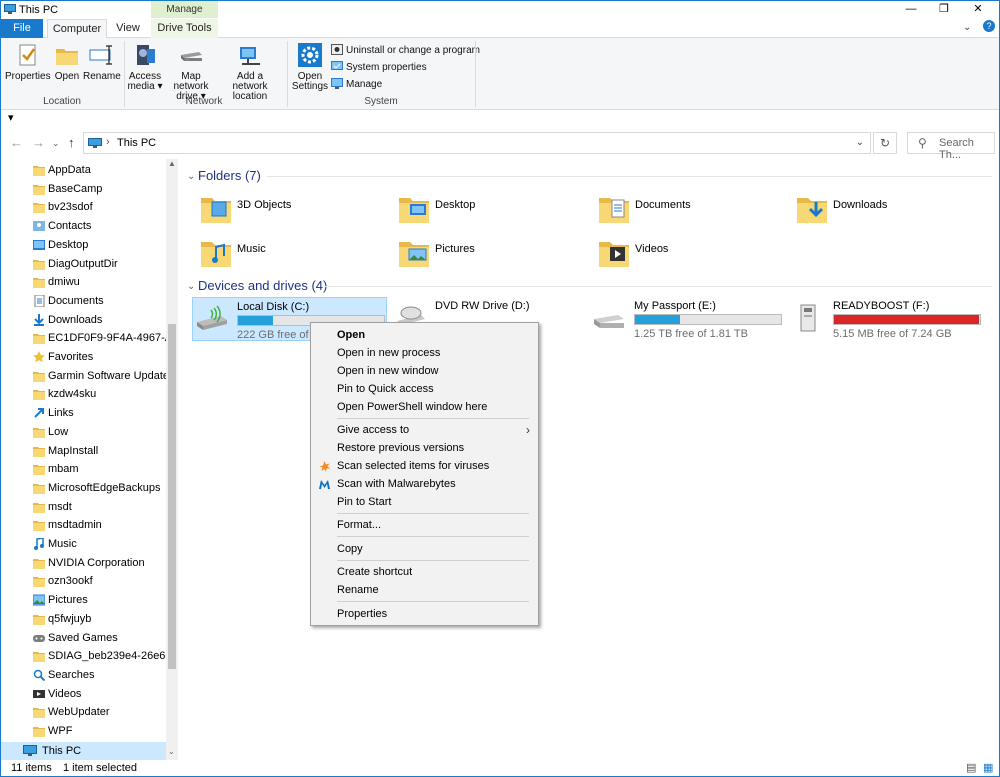  Describe the element at coordinates (83, 264) in the screenshot. I see `nav-item: DiagOutputDir` at that location.